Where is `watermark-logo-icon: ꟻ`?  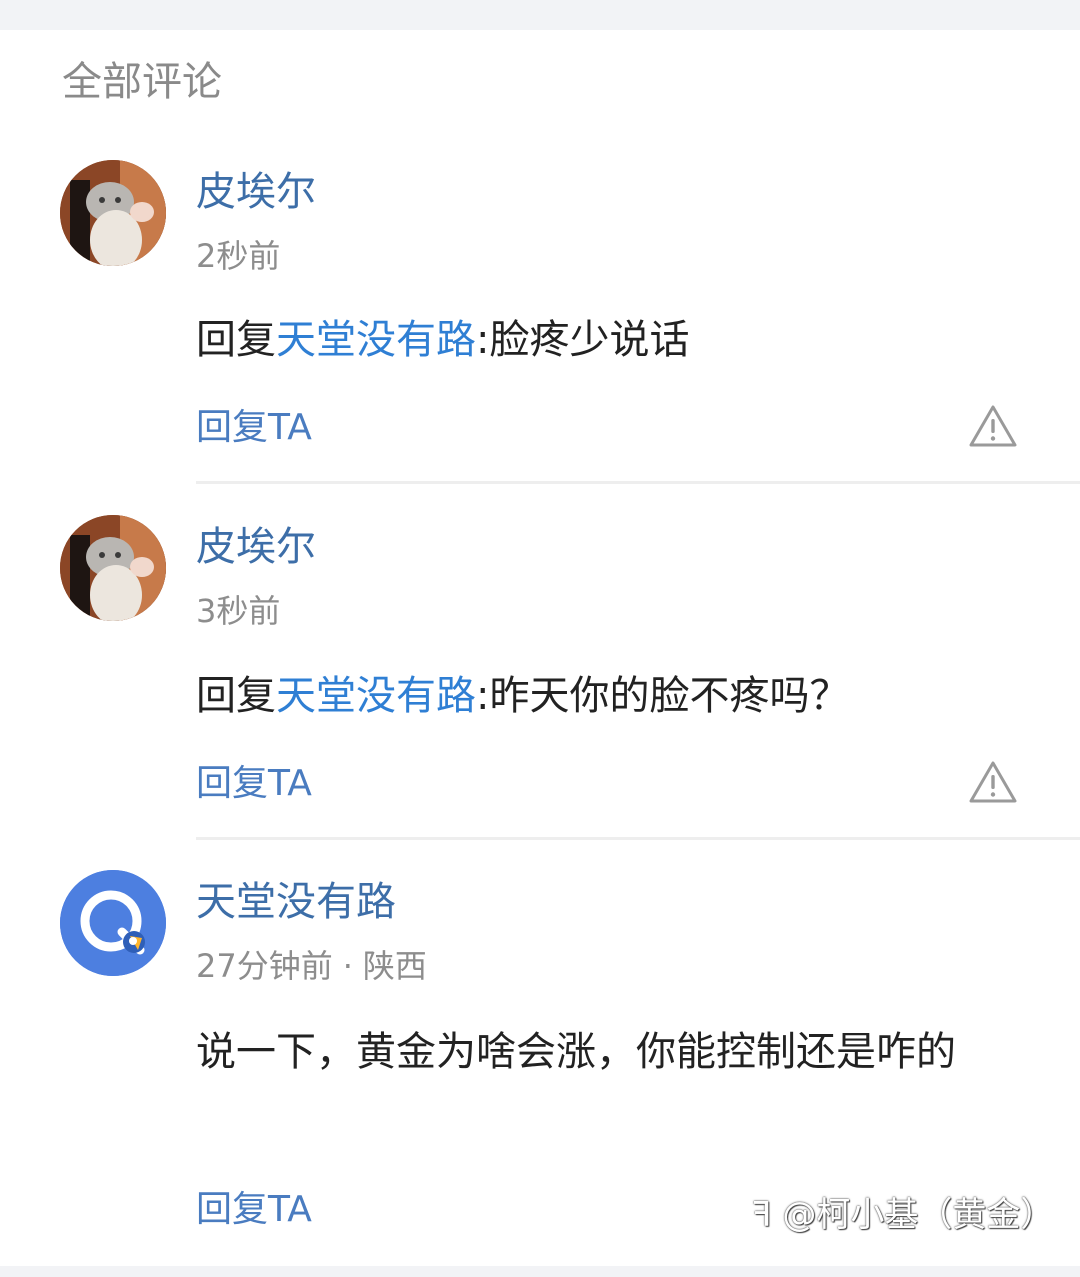 watermark-logo-icon: ꟻ is located at coordinates (767, 1215).